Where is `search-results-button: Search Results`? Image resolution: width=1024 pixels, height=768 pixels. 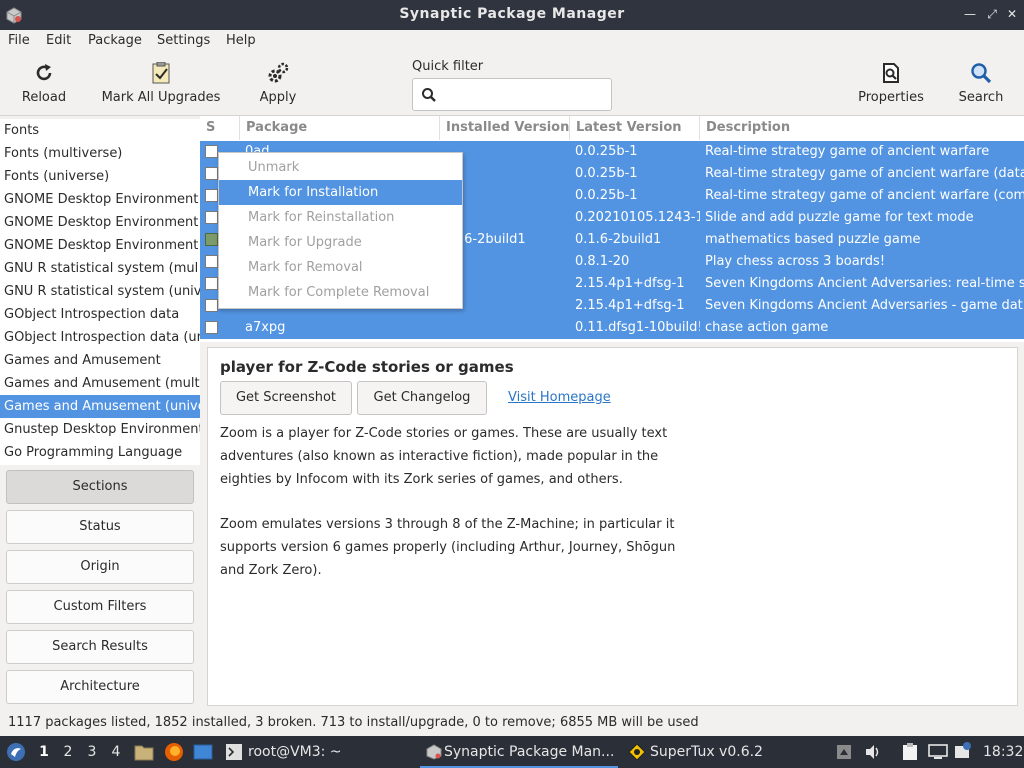 search-results-button: Search Results is located at coordinates (100, 647).